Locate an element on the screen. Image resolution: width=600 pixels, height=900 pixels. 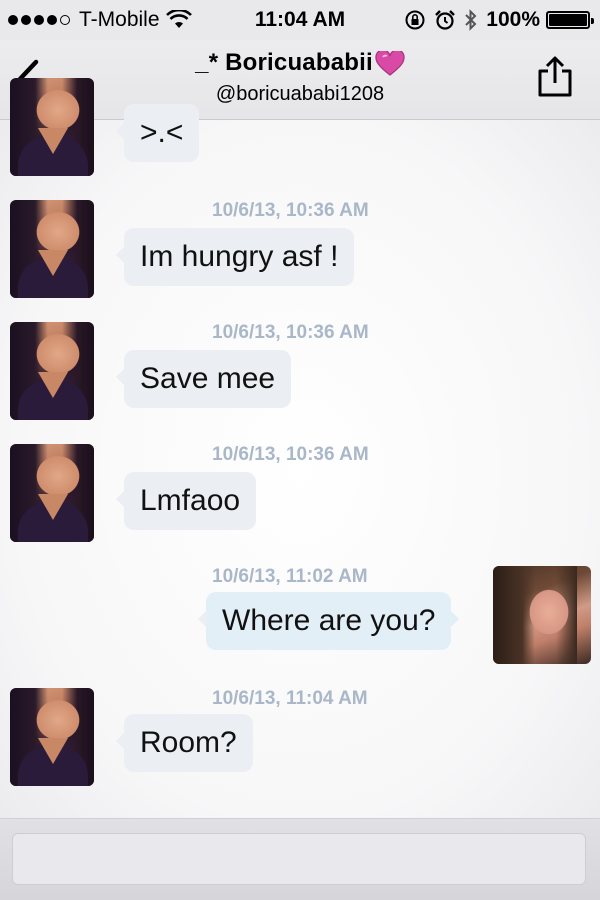
composer-bar is located at coordinates (300, 859).